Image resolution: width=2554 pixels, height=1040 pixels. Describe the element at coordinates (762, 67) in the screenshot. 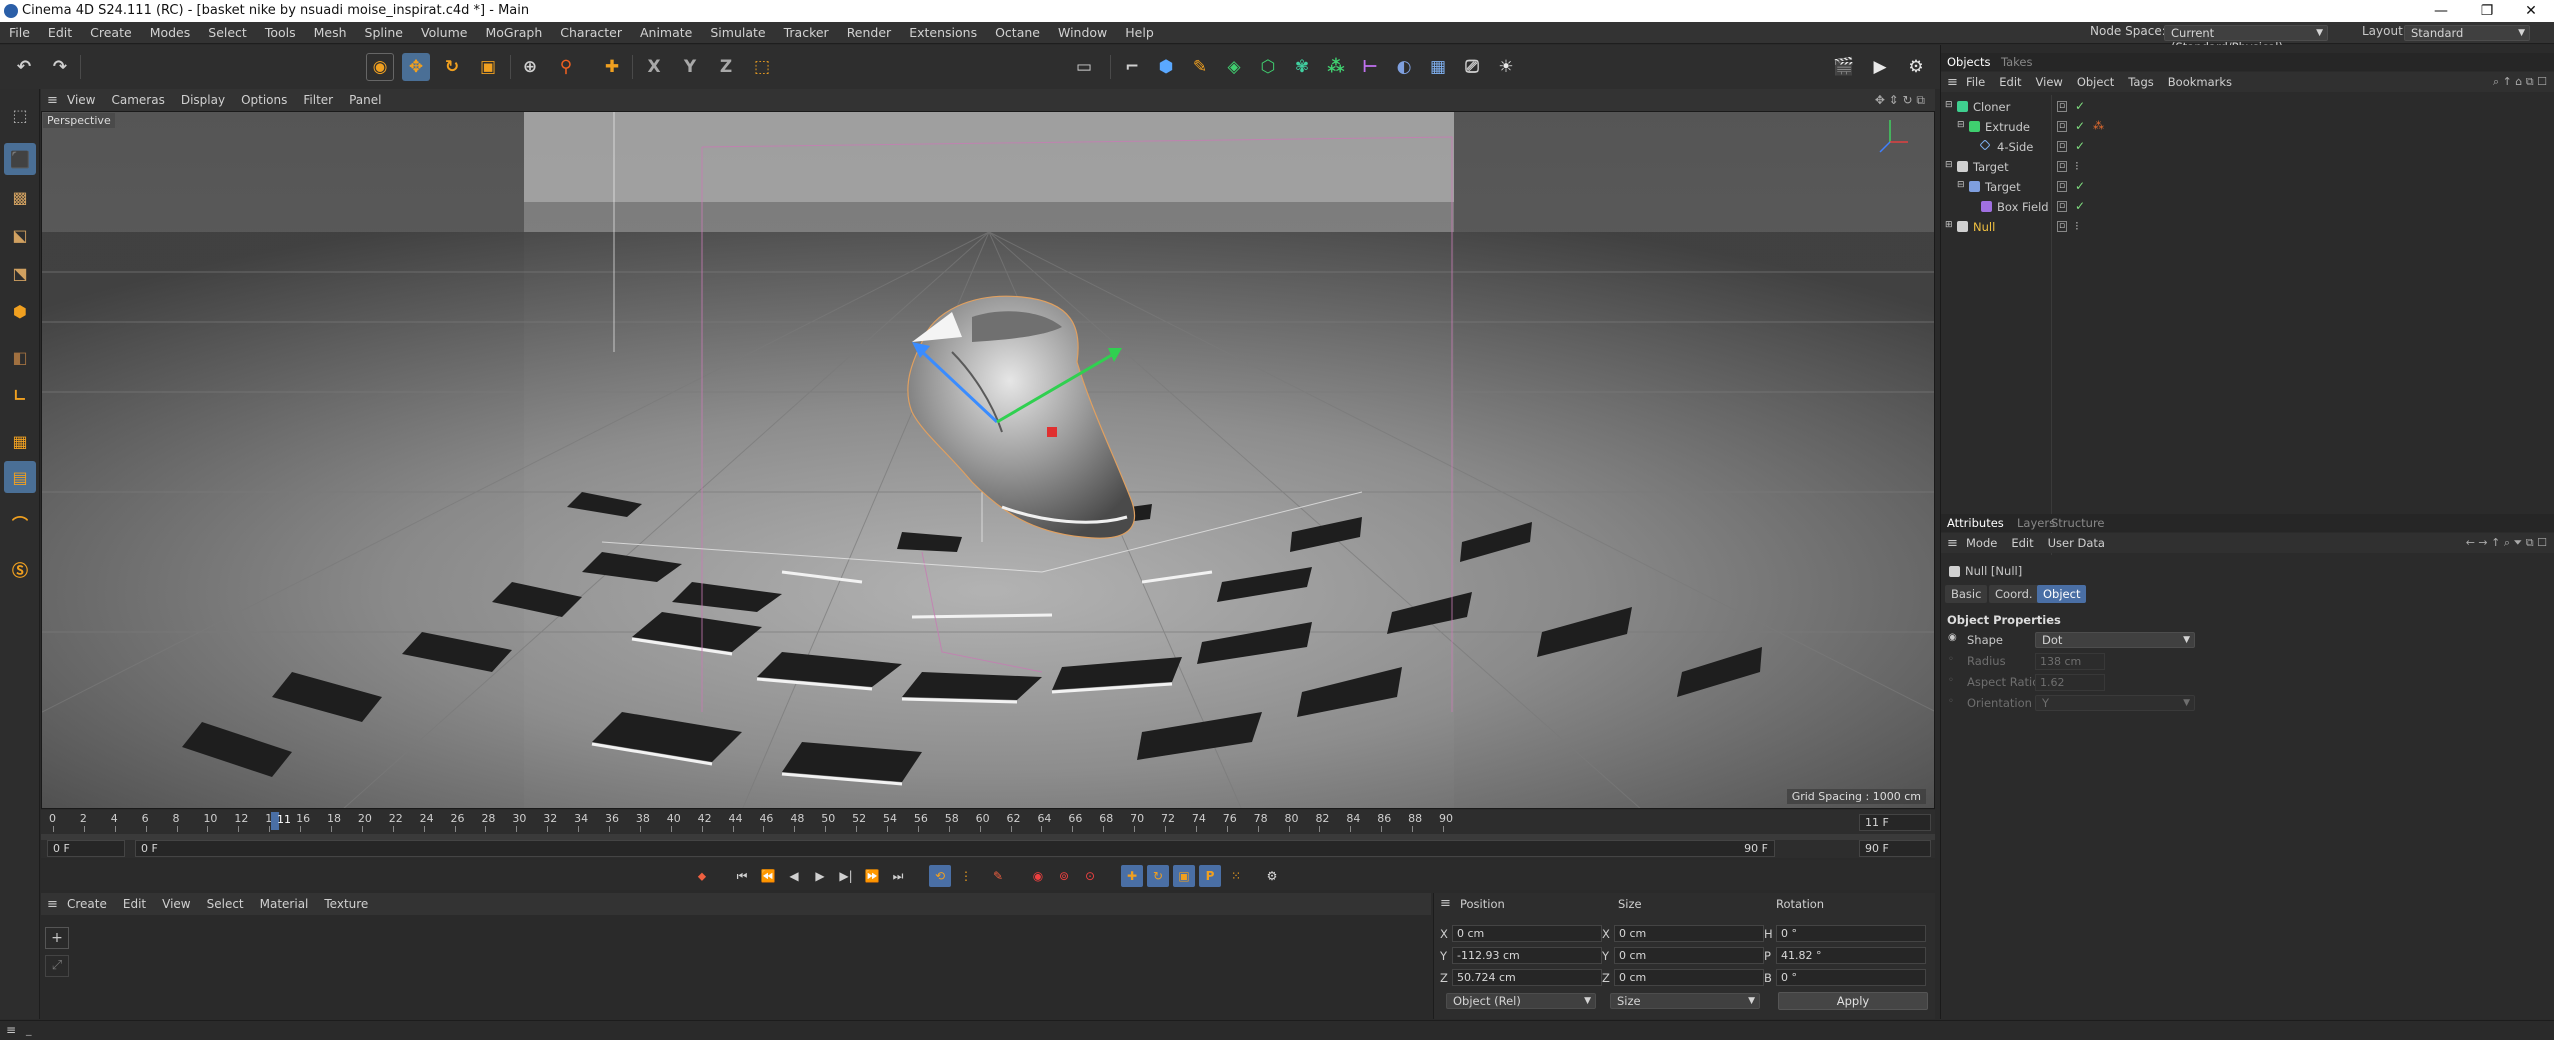

I see `coordinate-system-icon: ⬚` at that location.